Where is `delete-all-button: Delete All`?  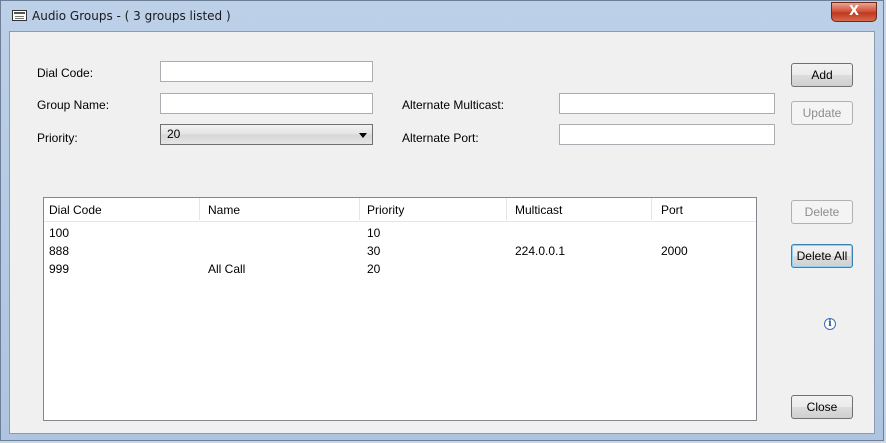
delete-all-button: Delete All is located at coordinates (822, 256).